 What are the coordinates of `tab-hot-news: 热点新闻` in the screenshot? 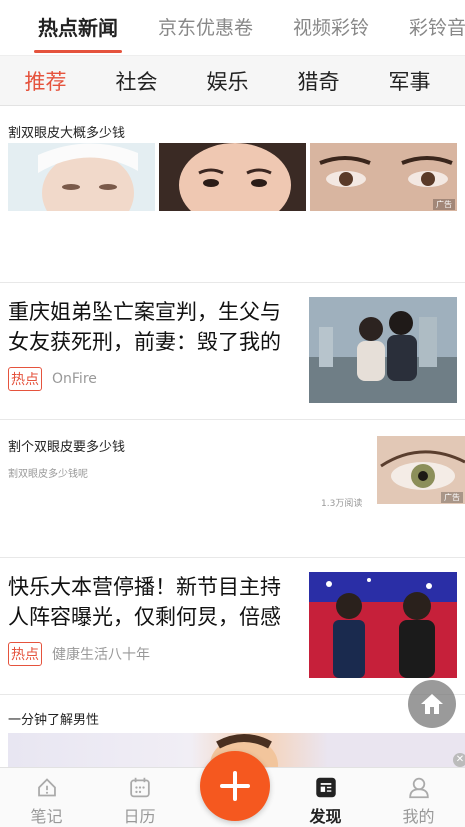 It's located at (78, 27).